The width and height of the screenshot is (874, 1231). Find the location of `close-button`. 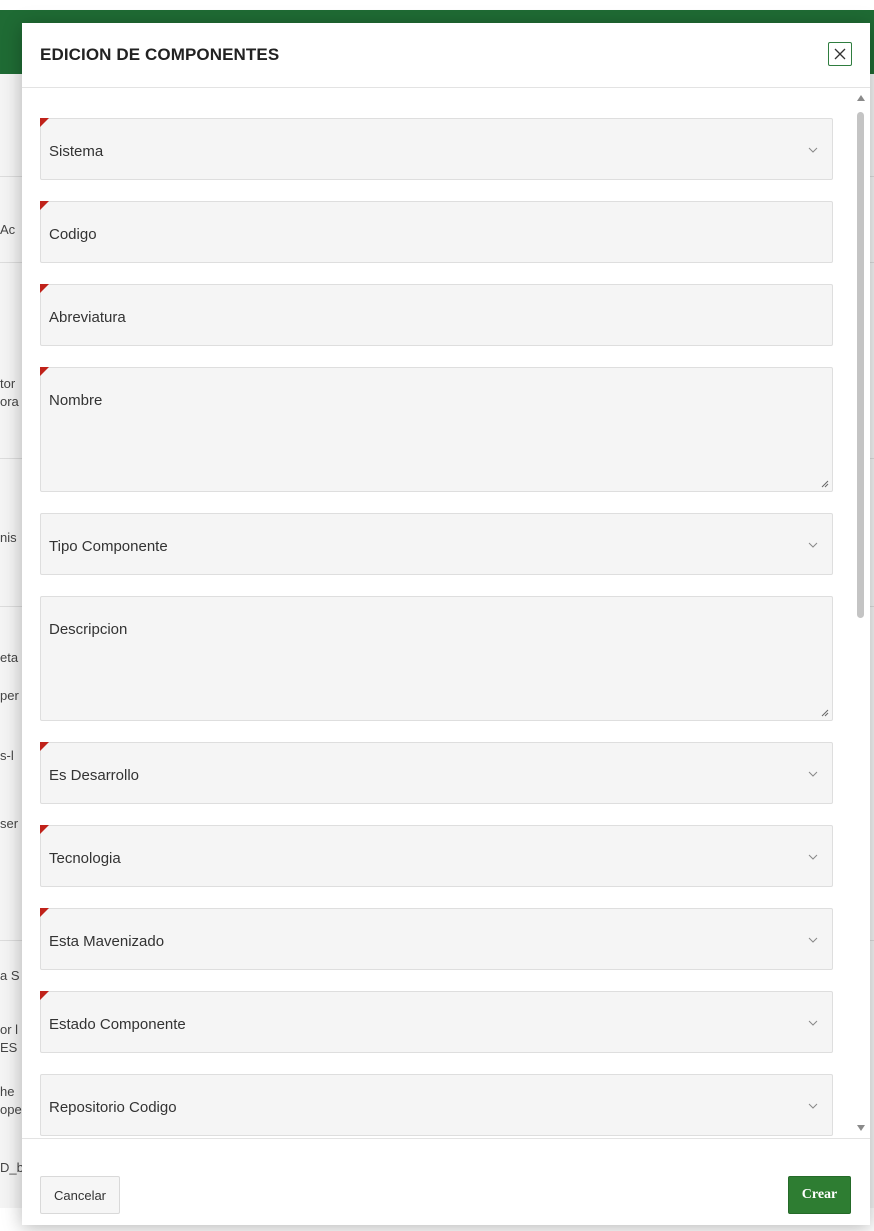

close-button is located at coordinates (840, 54).